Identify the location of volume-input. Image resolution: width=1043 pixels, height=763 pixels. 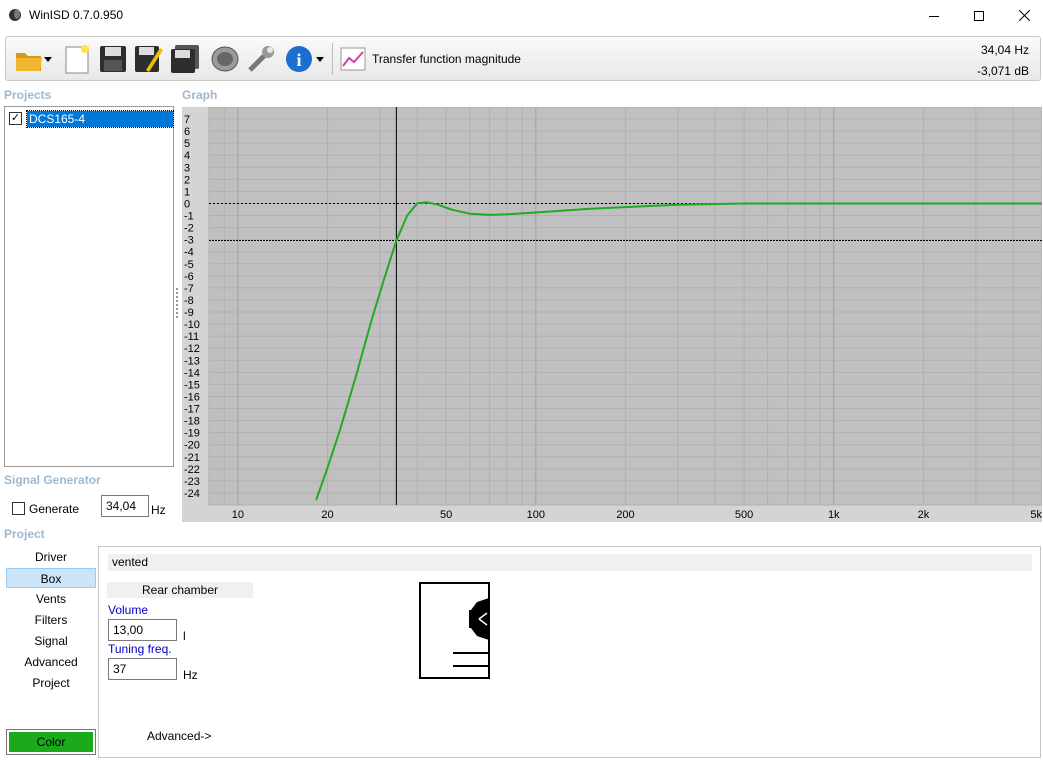
(142, 630).